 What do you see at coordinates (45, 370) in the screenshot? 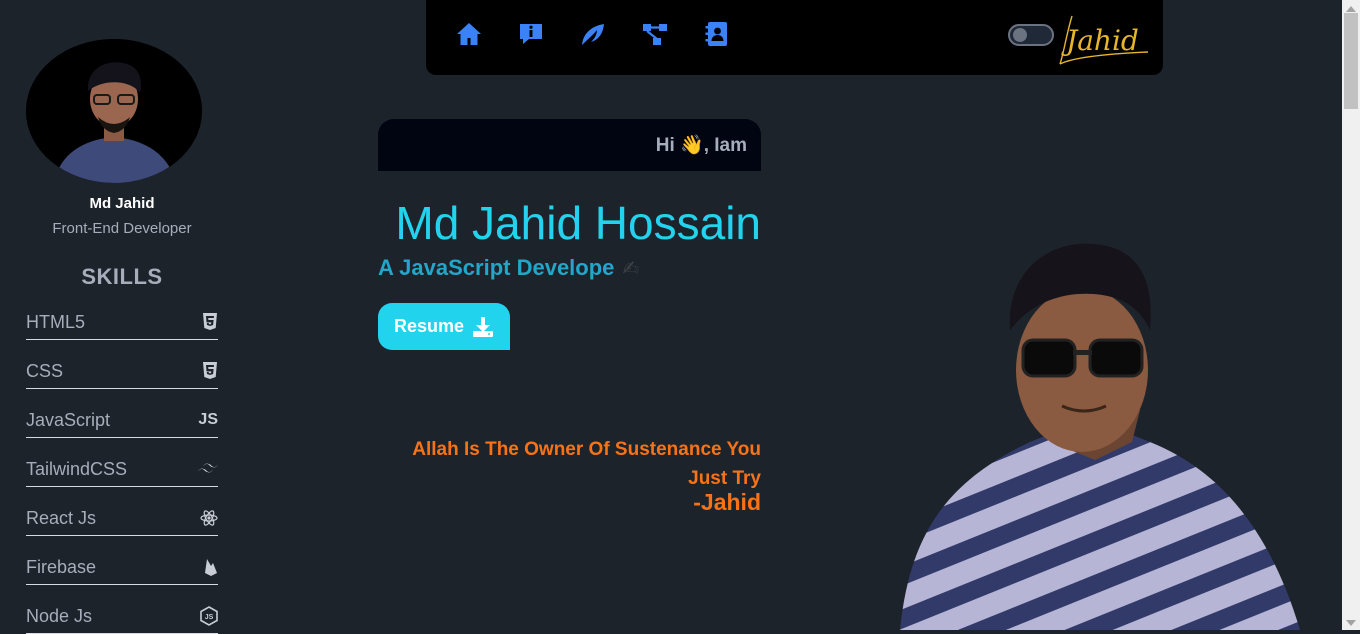
I see `skill-label: CSS` at bounding box center [45, 370].